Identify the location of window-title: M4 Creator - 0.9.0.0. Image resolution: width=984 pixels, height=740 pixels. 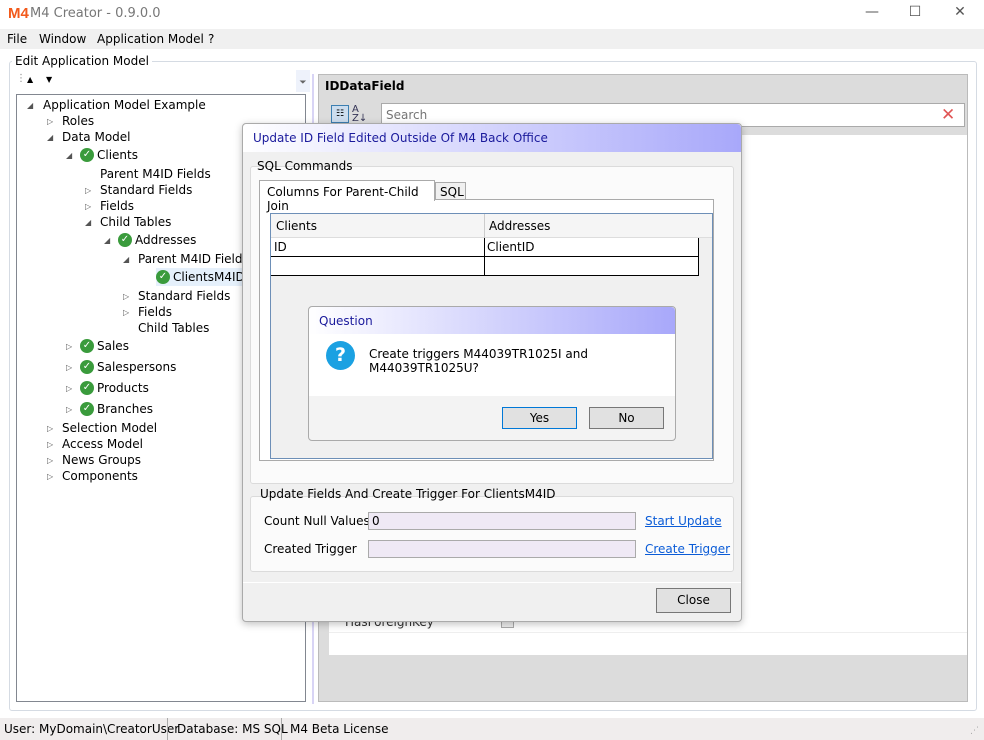
(95, 13).